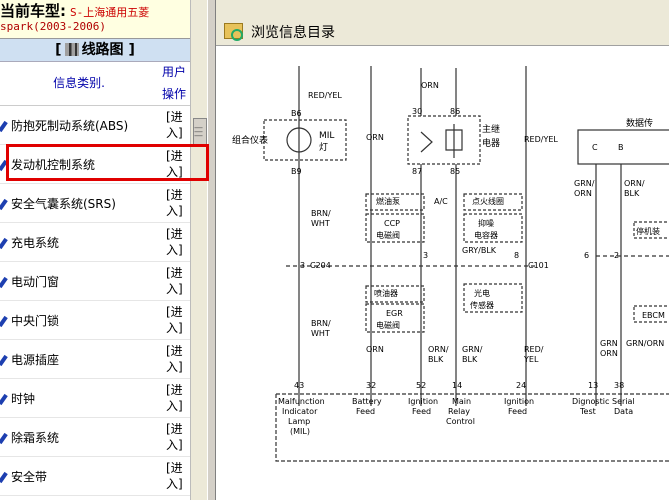 The width and height of the screenshot is (669, 500). I want to click on left-scrollbar: — — —, so click(199, 250).